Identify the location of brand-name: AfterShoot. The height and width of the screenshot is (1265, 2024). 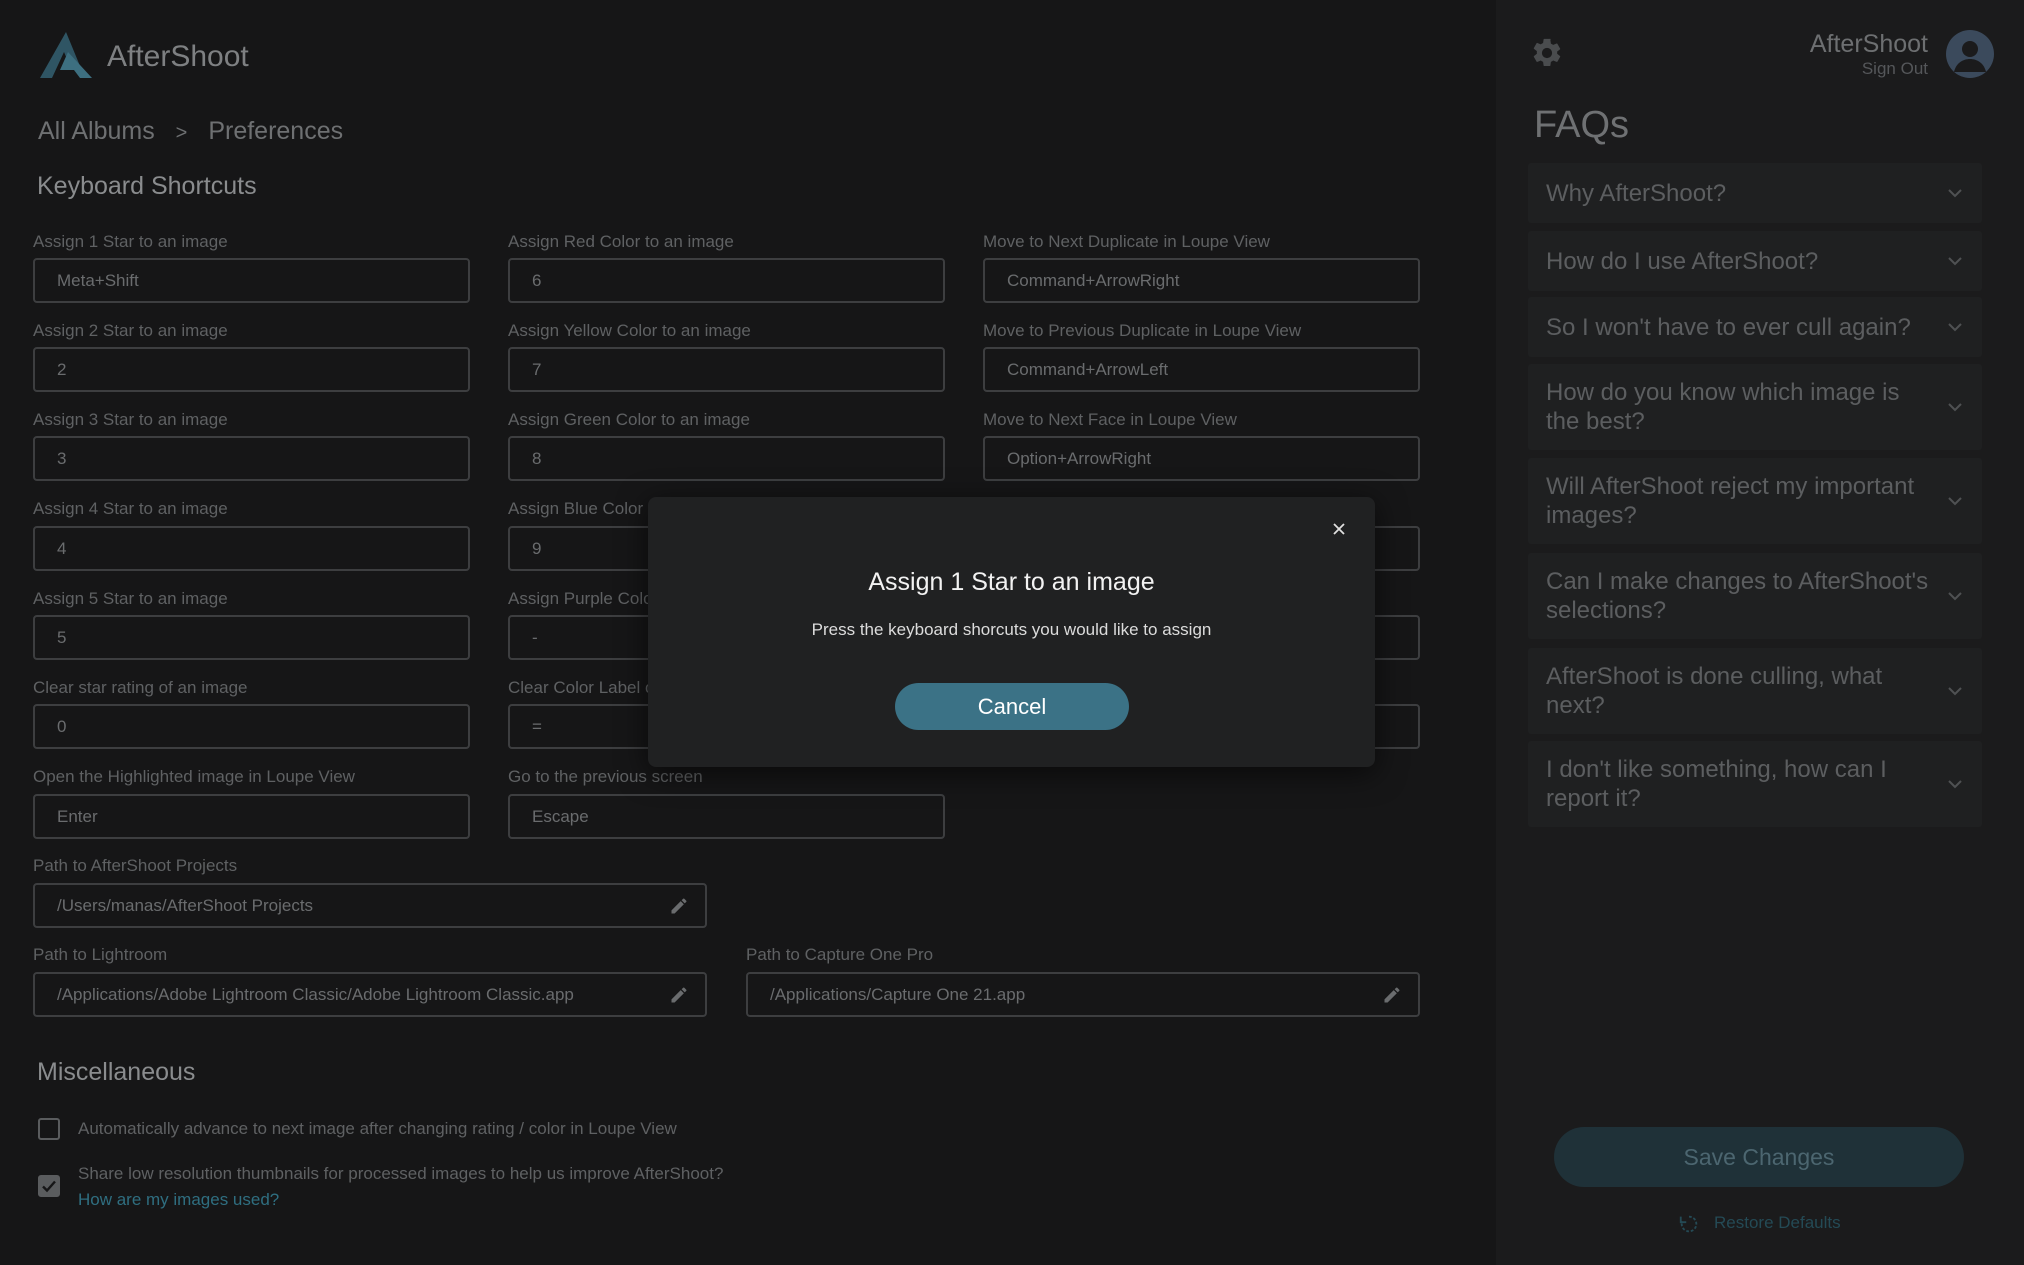
(178, 56).